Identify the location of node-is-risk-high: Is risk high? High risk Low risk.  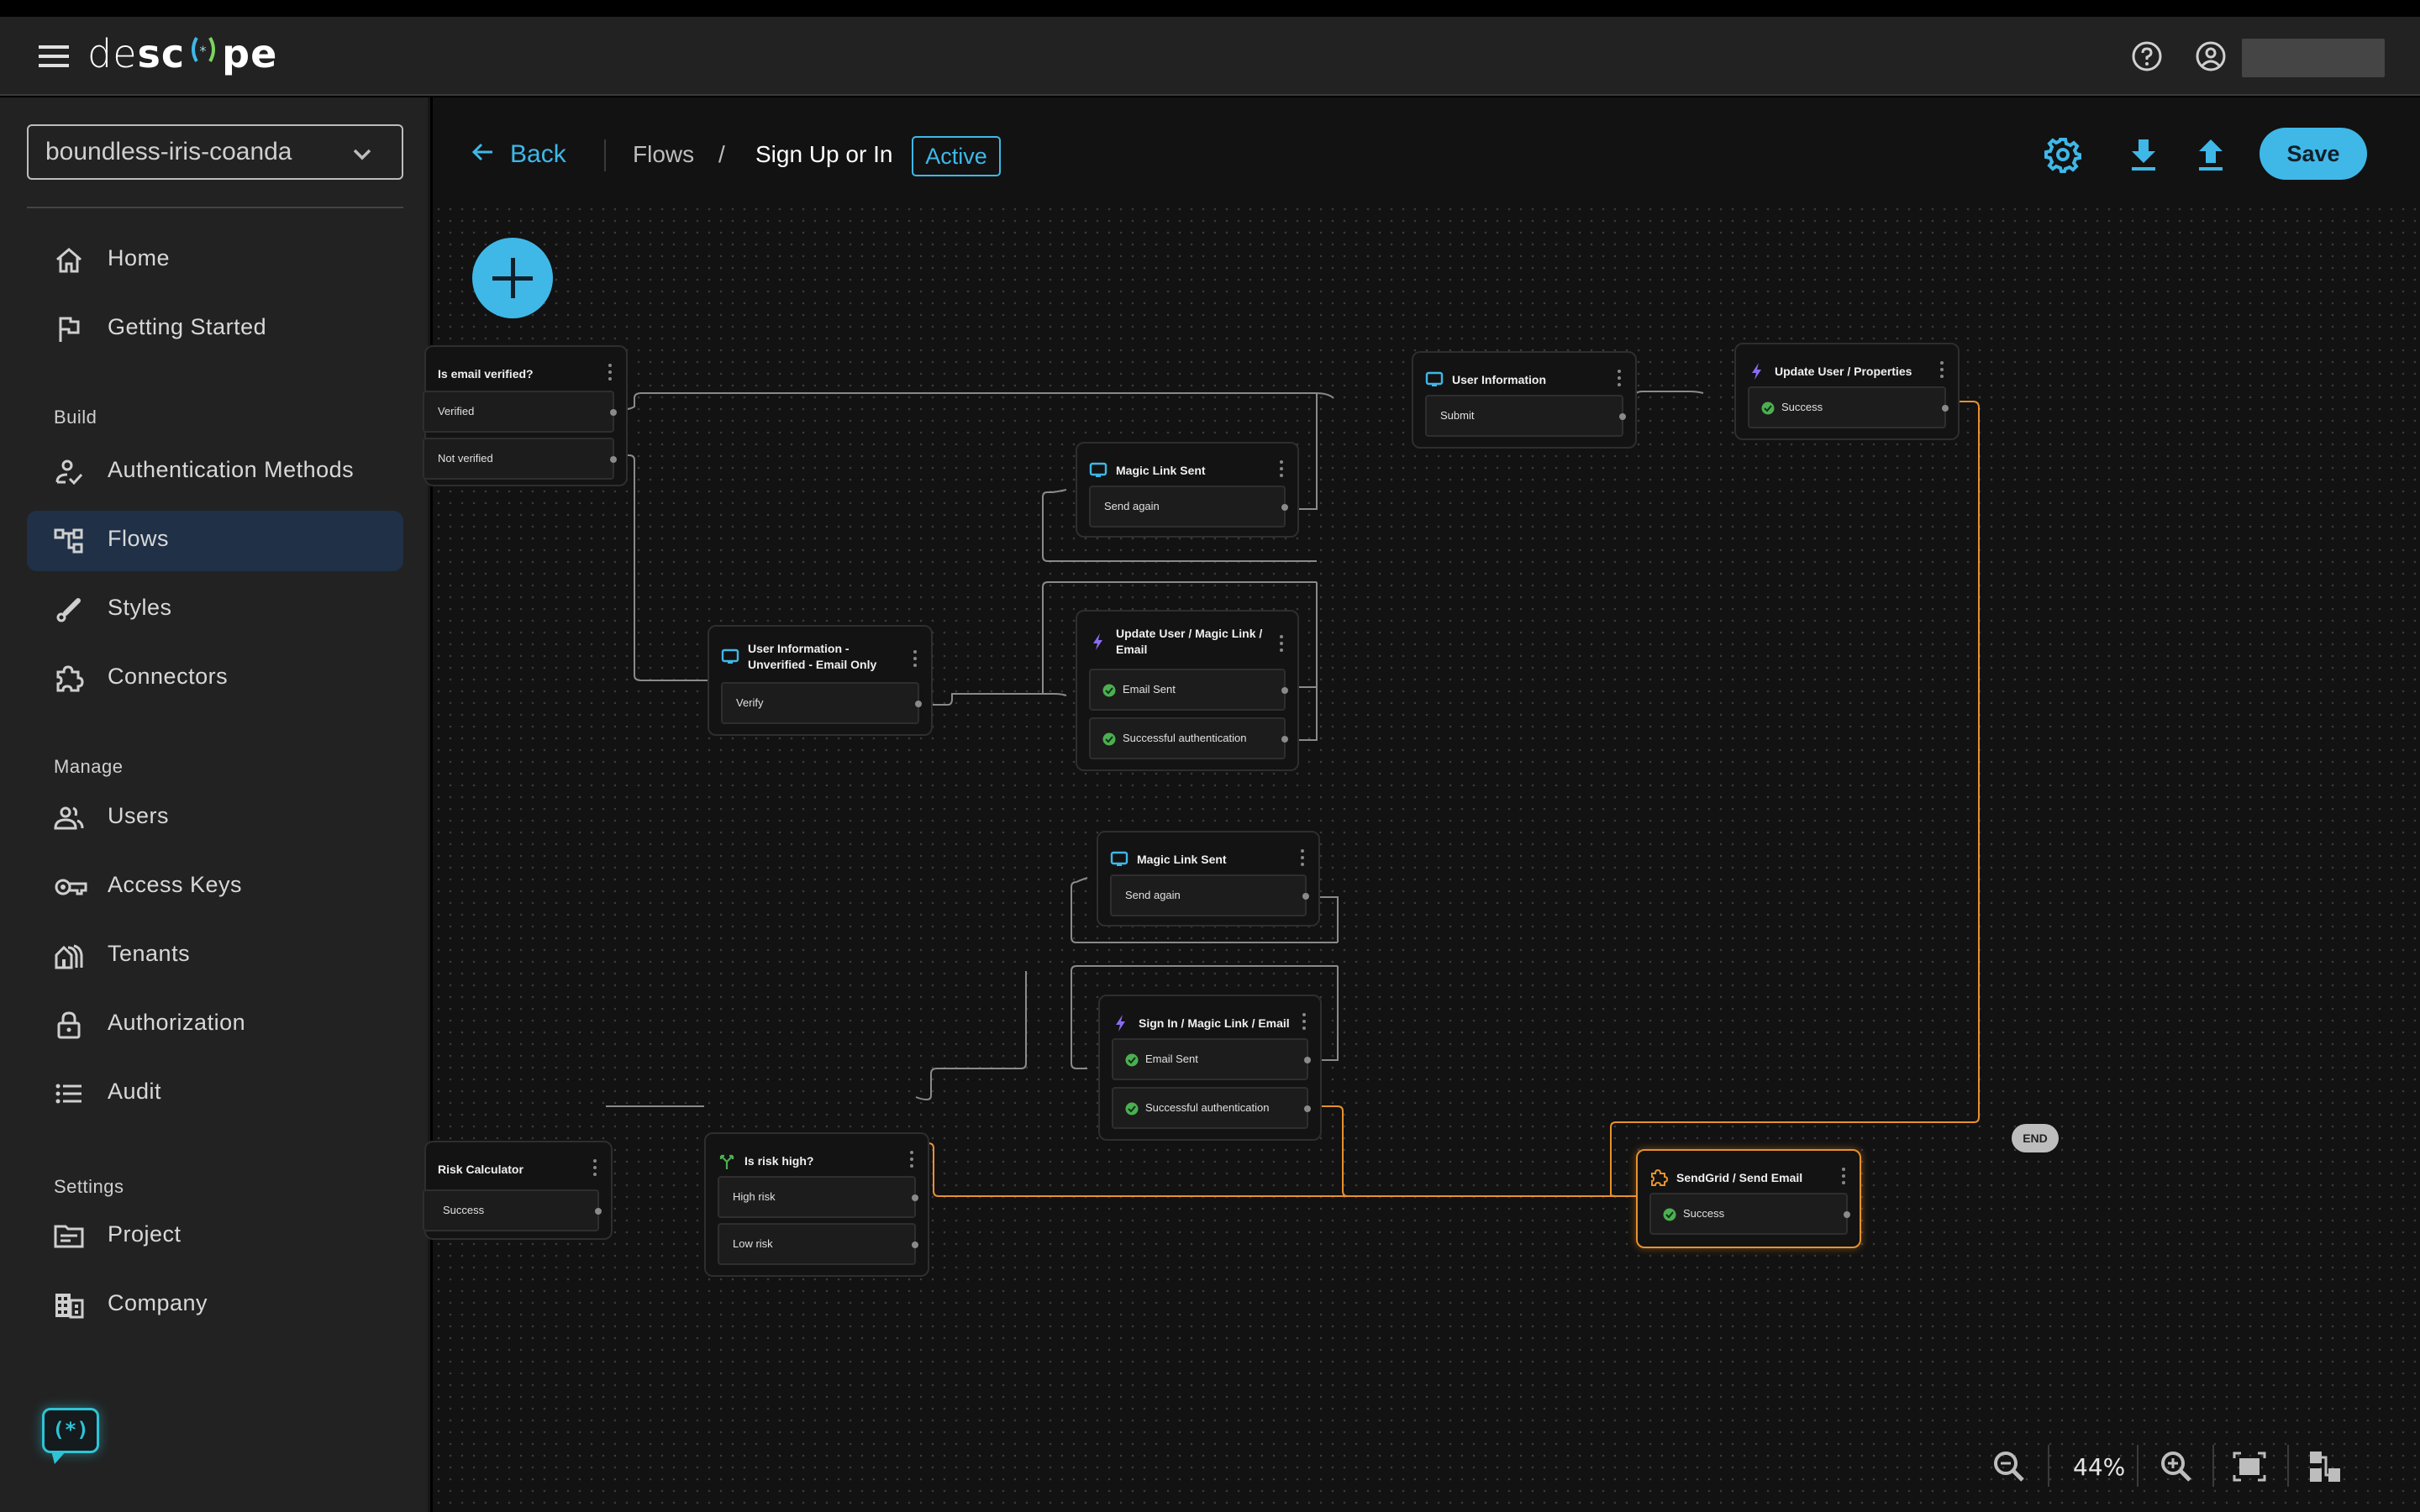
(816, 1204).